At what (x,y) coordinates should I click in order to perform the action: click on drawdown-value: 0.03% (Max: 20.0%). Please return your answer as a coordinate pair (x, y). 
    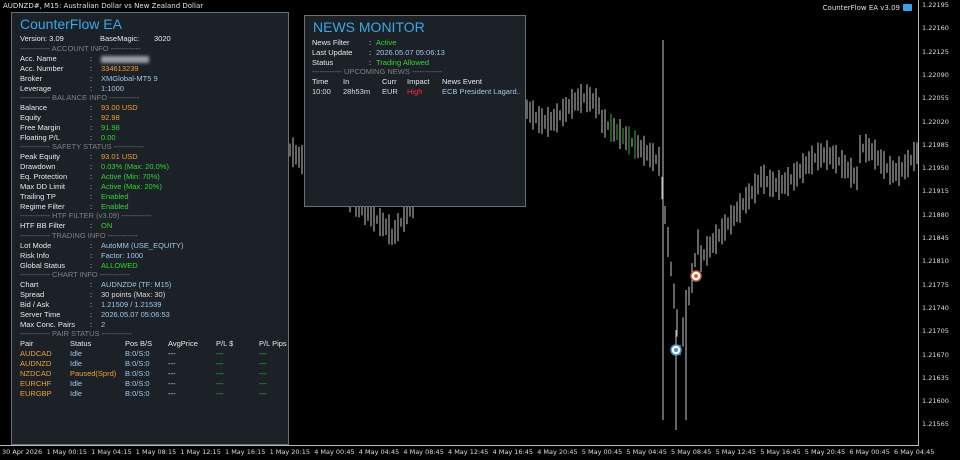
    Looking at the image, I should click on (135, 166).